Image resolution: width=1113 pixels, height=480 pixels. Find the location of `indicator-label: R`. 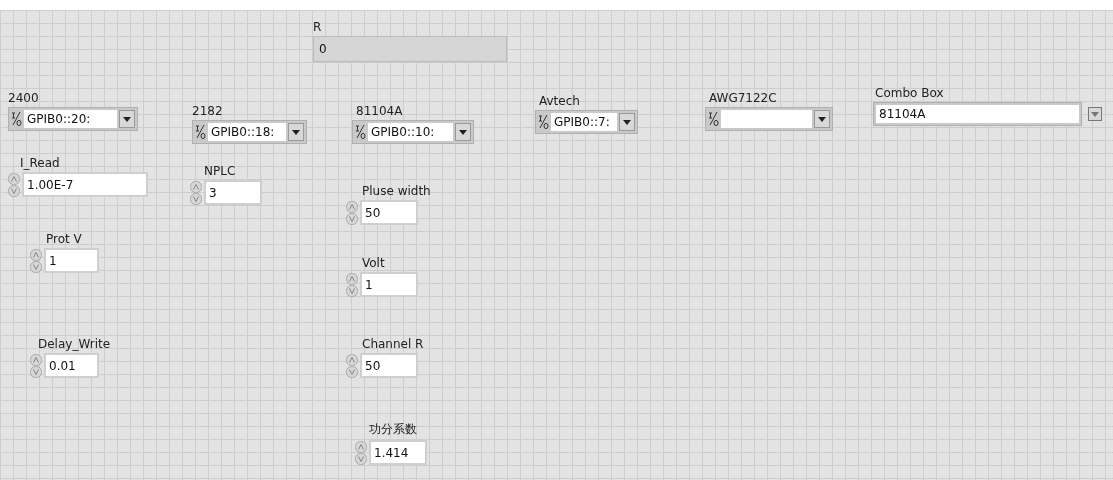

indicator-label: R is located at coordinates (317, 27).